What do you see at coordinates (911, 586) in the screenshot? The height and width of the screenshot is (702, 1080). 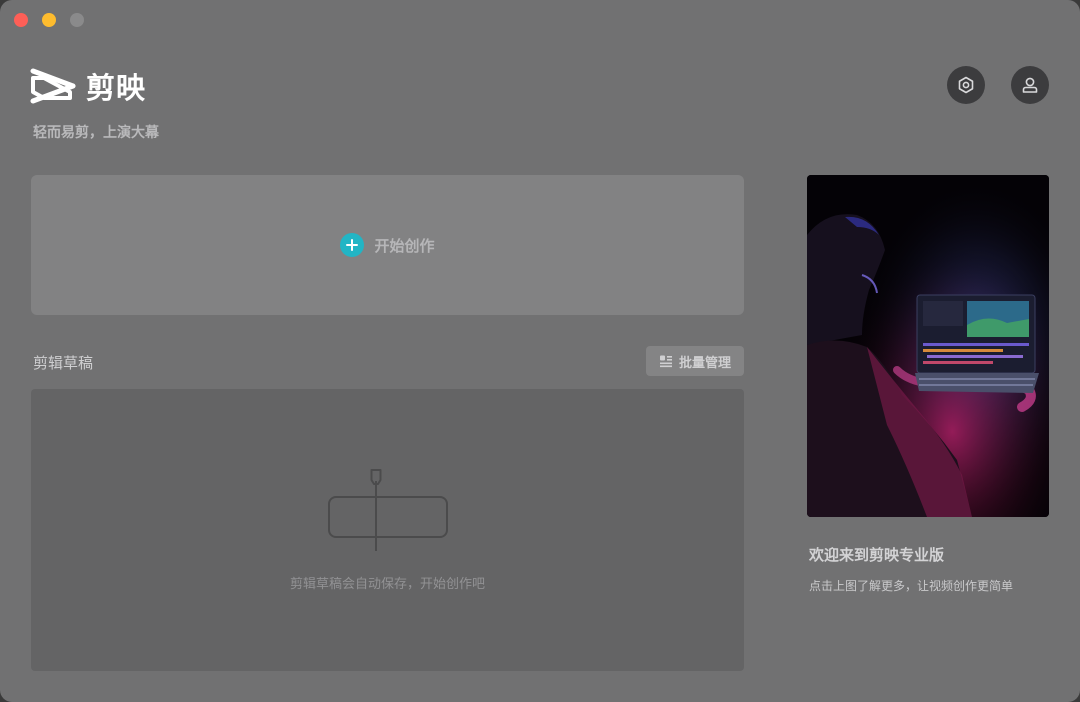 I see `promo-subtitle: 点击上图了解更多，让视频创作更简单` at bounding box center [911, 586].